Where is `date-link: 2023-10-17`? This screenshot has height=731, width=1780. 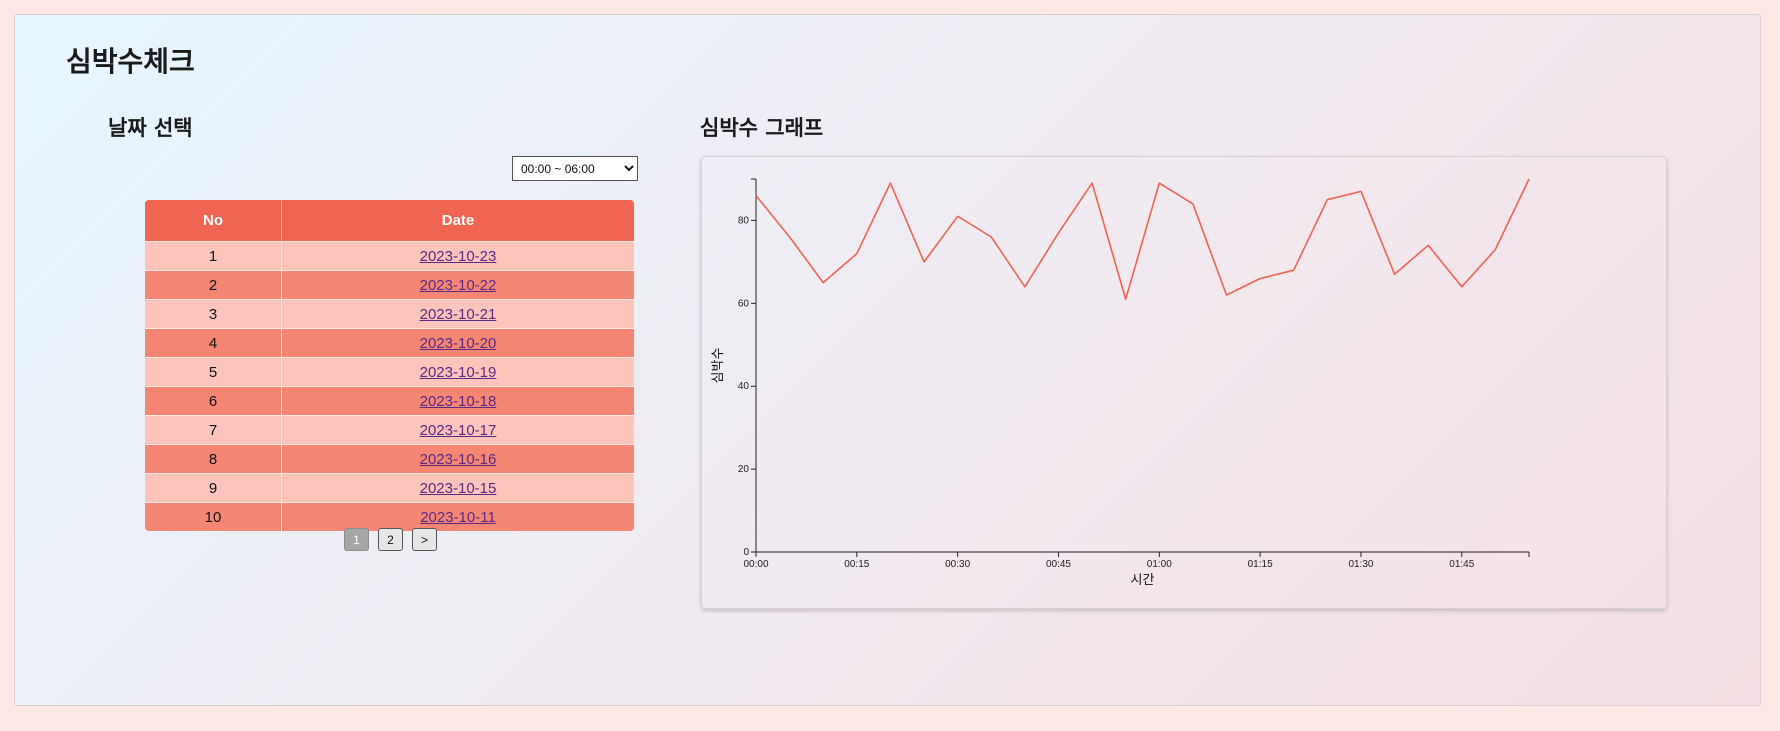 date-link: 2023-10-17 is located at coordinates (458, 430).